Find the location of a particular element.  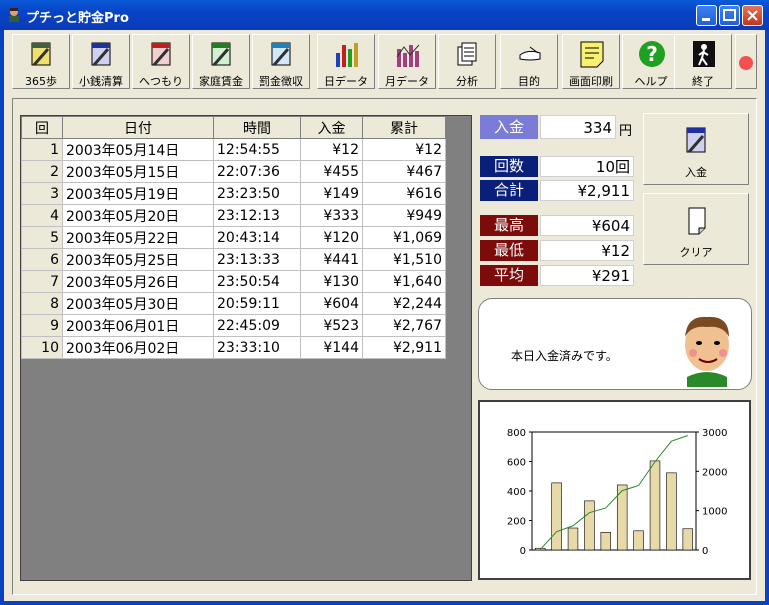

tool-print-screen-button: 画面印刷 is located at coordinates (591, 61).